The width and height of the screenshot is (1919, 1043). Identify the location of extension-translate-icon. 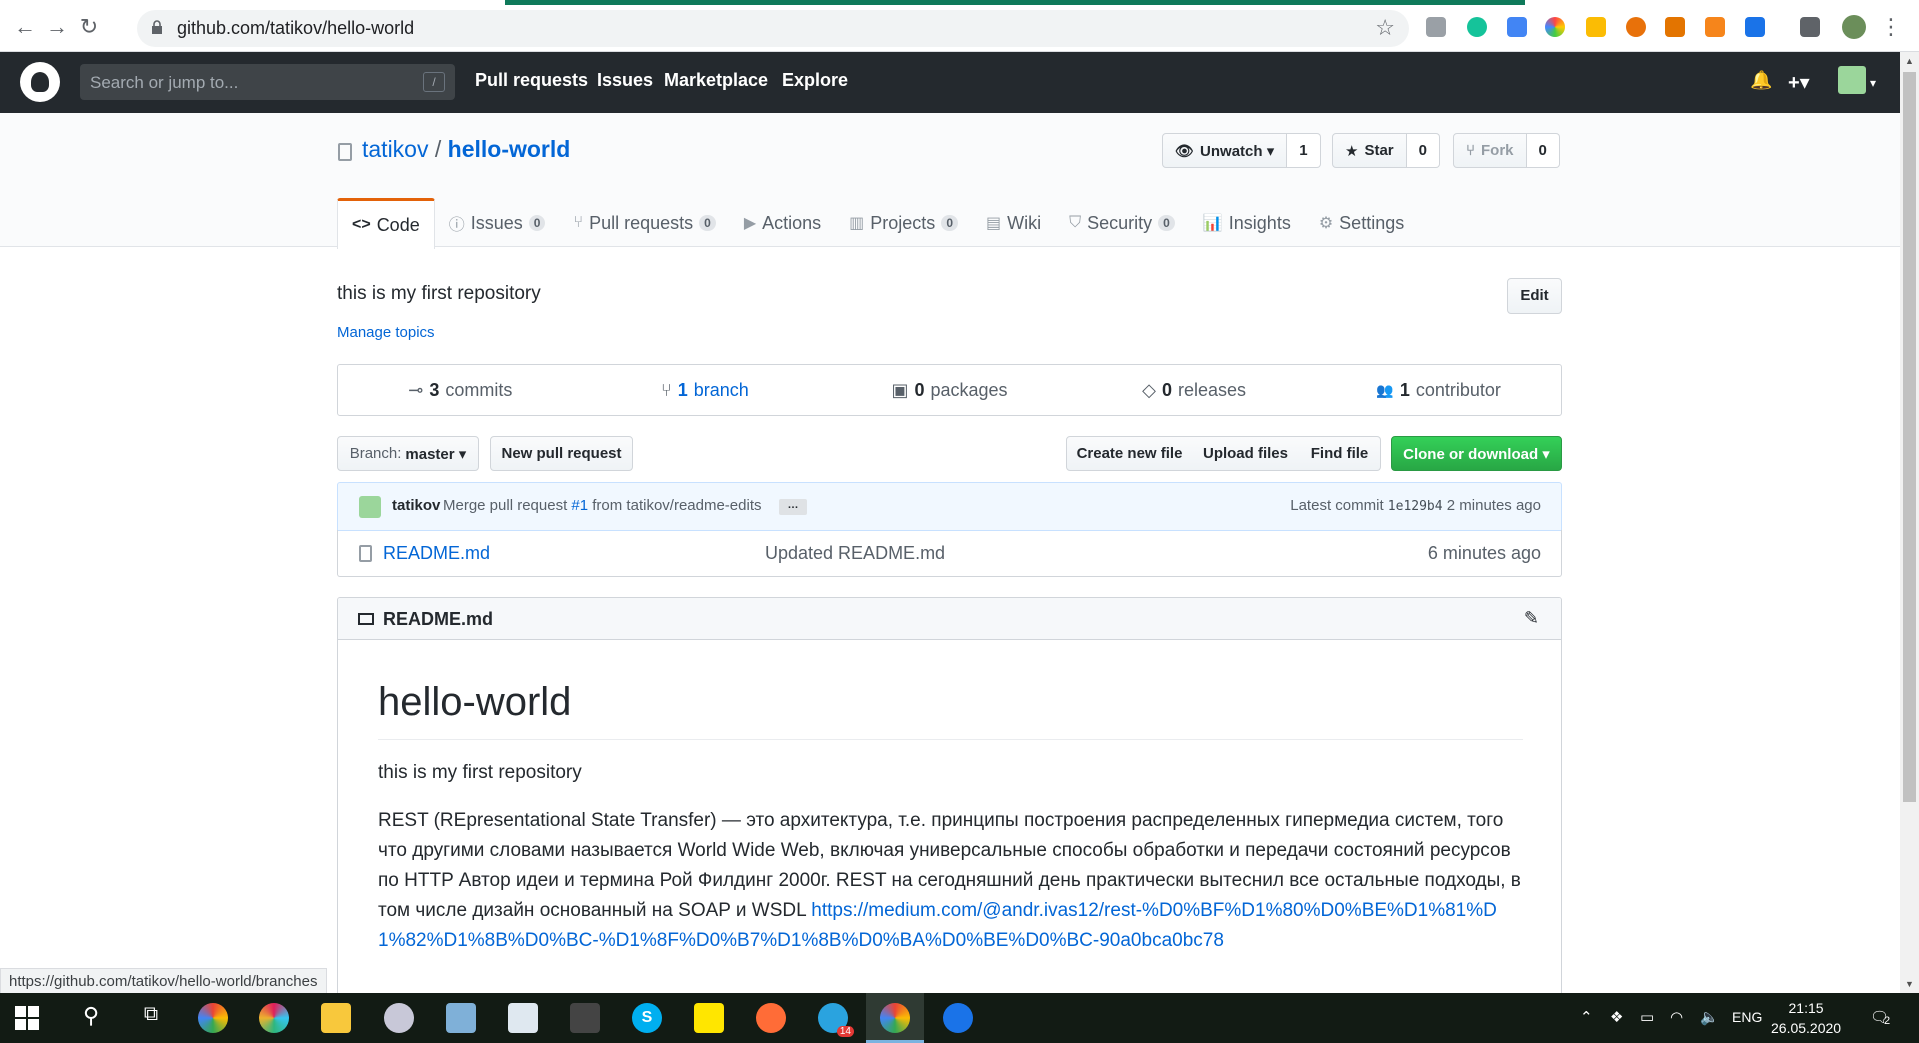
(1517, 27).